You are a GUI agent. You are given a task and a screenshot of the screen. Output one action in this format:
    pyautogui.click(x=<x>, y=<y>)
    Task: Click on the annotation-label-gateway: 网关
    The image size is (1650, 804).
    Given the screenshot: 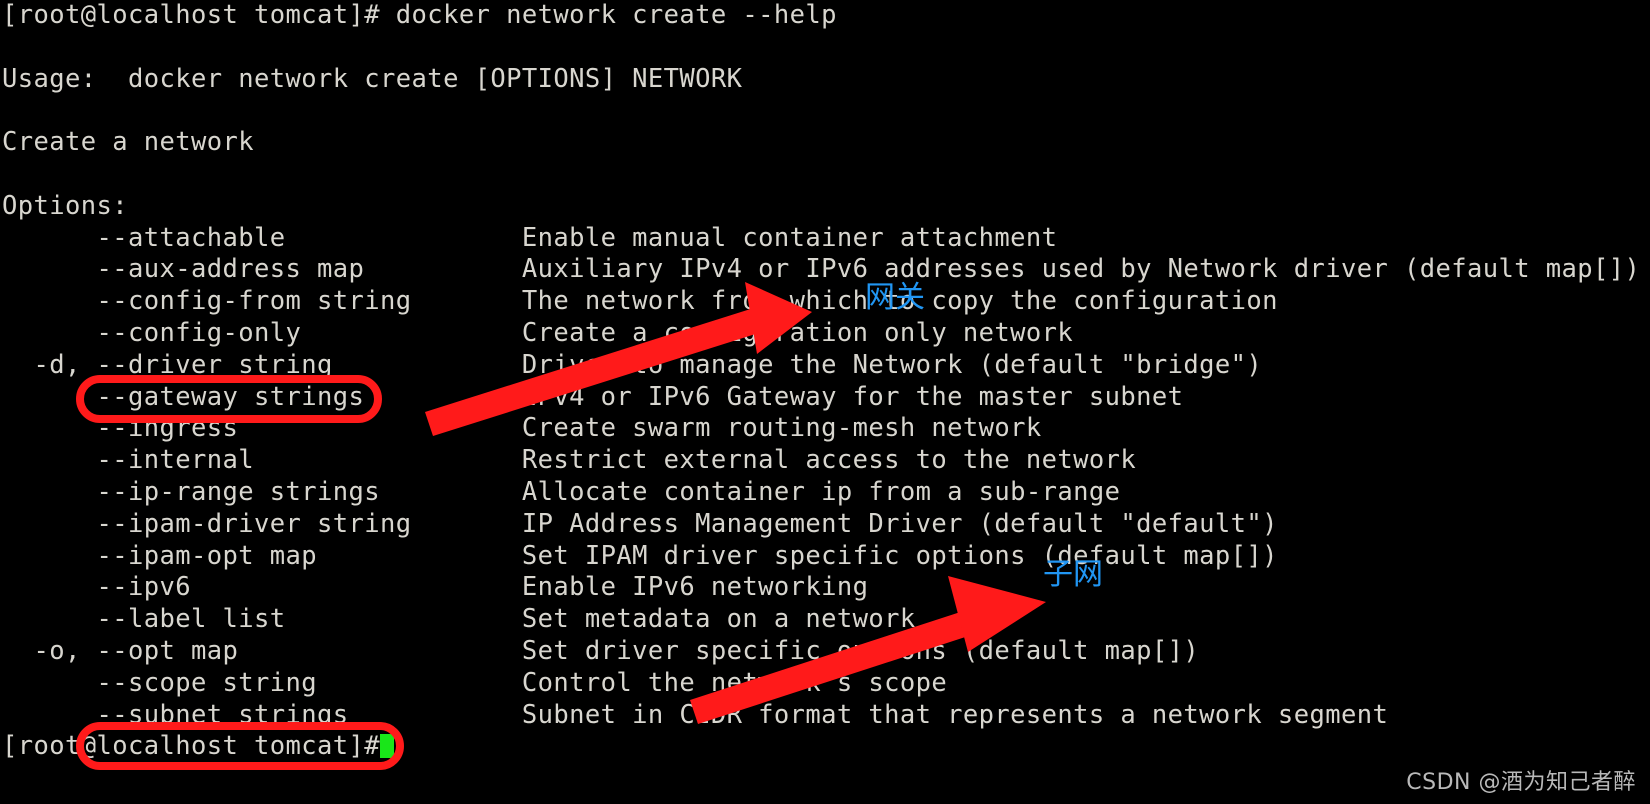 What is the action you would take?
    pyautogui.click(x=895, y=297)
    